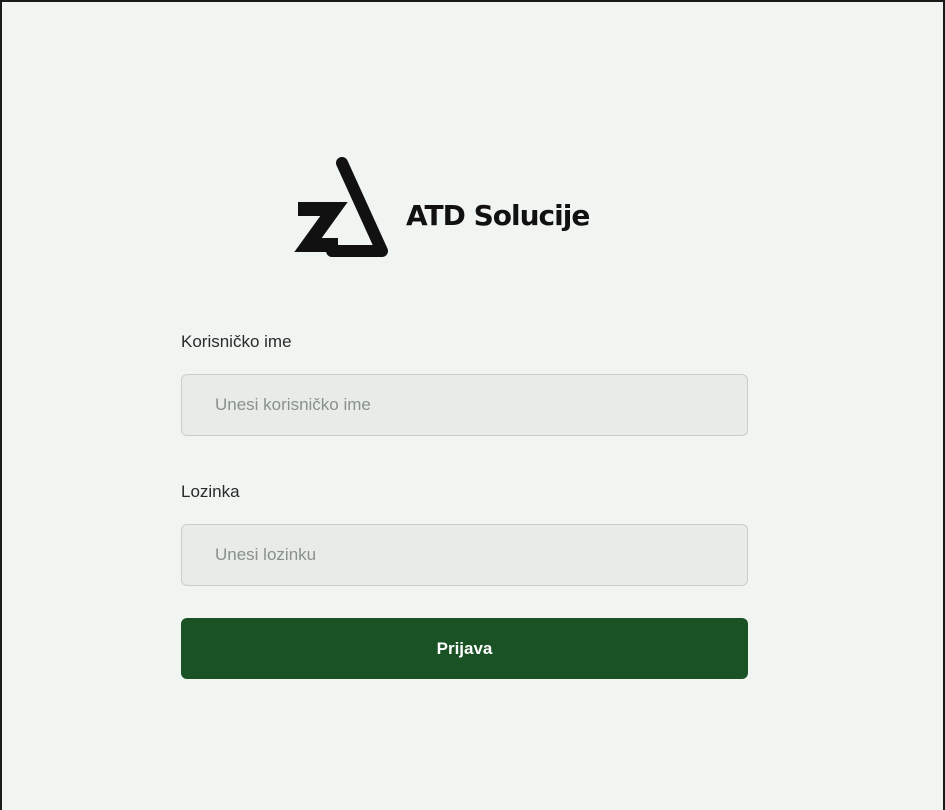 The height and width of the screenshot is (810, 945). What do you see at coordinates (236, 341) in the screenshot?
I see `username-label: Korisničko ime` at bounding box center [236, 341].